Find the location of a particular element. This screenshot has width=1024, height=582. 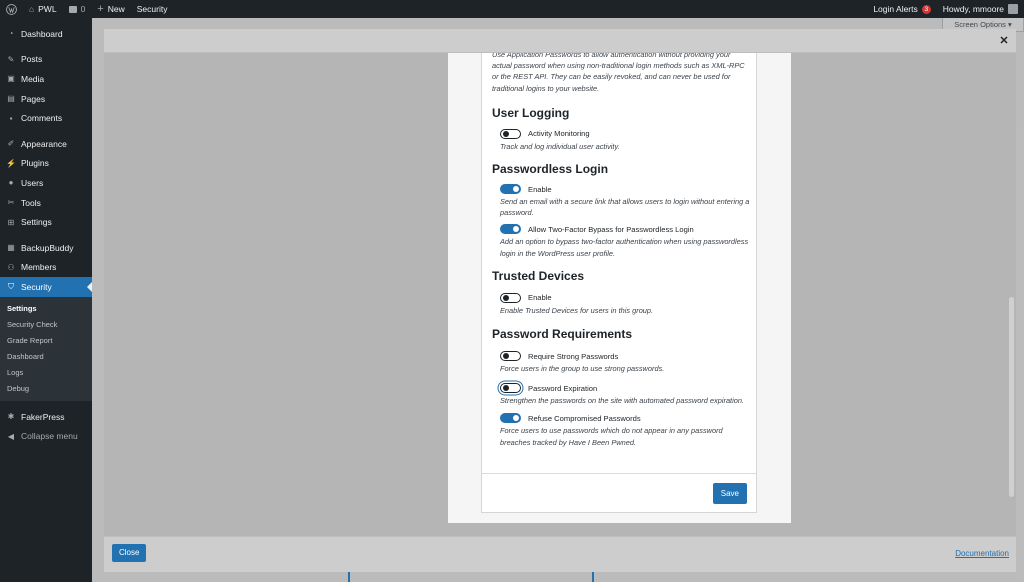

sidebar-item-comments: ▪ Comments is located at coordinates (46, 118).